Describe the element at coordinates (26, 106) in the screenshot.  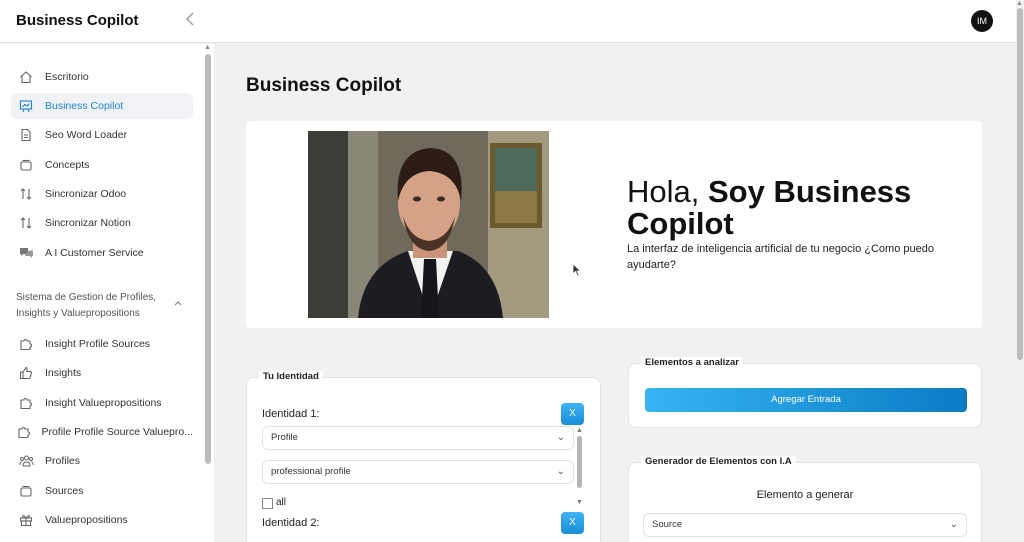
I see `presentation-icon` at that location.